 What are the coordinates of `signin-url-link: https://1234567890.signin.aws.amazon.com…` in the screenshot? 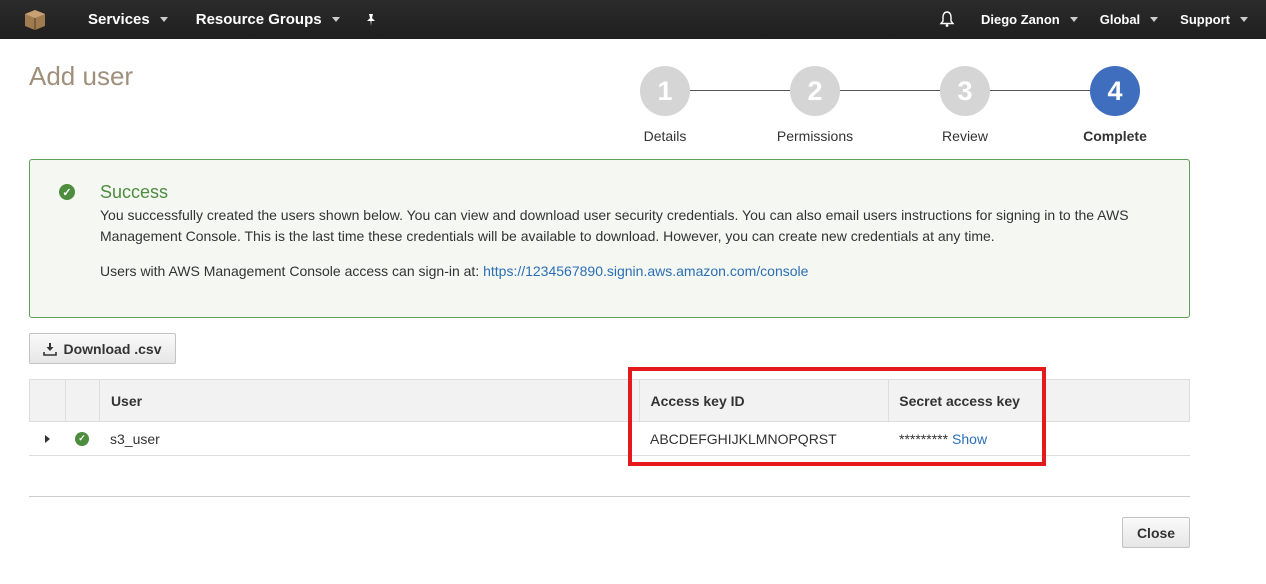 It's located at (645, 271).